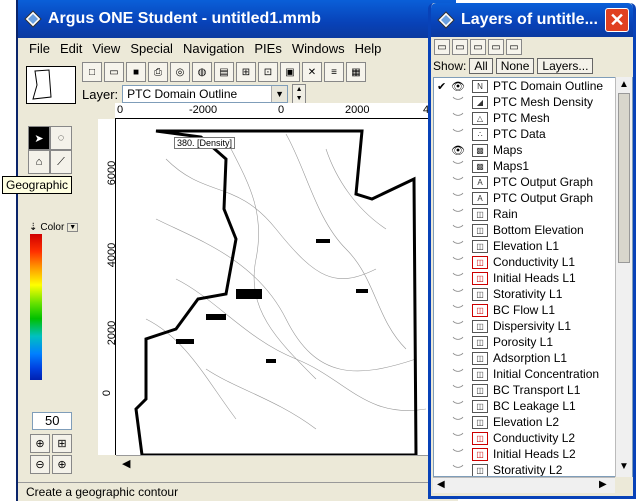  I want to click on xy-icon: ✕, so click(312, 72).